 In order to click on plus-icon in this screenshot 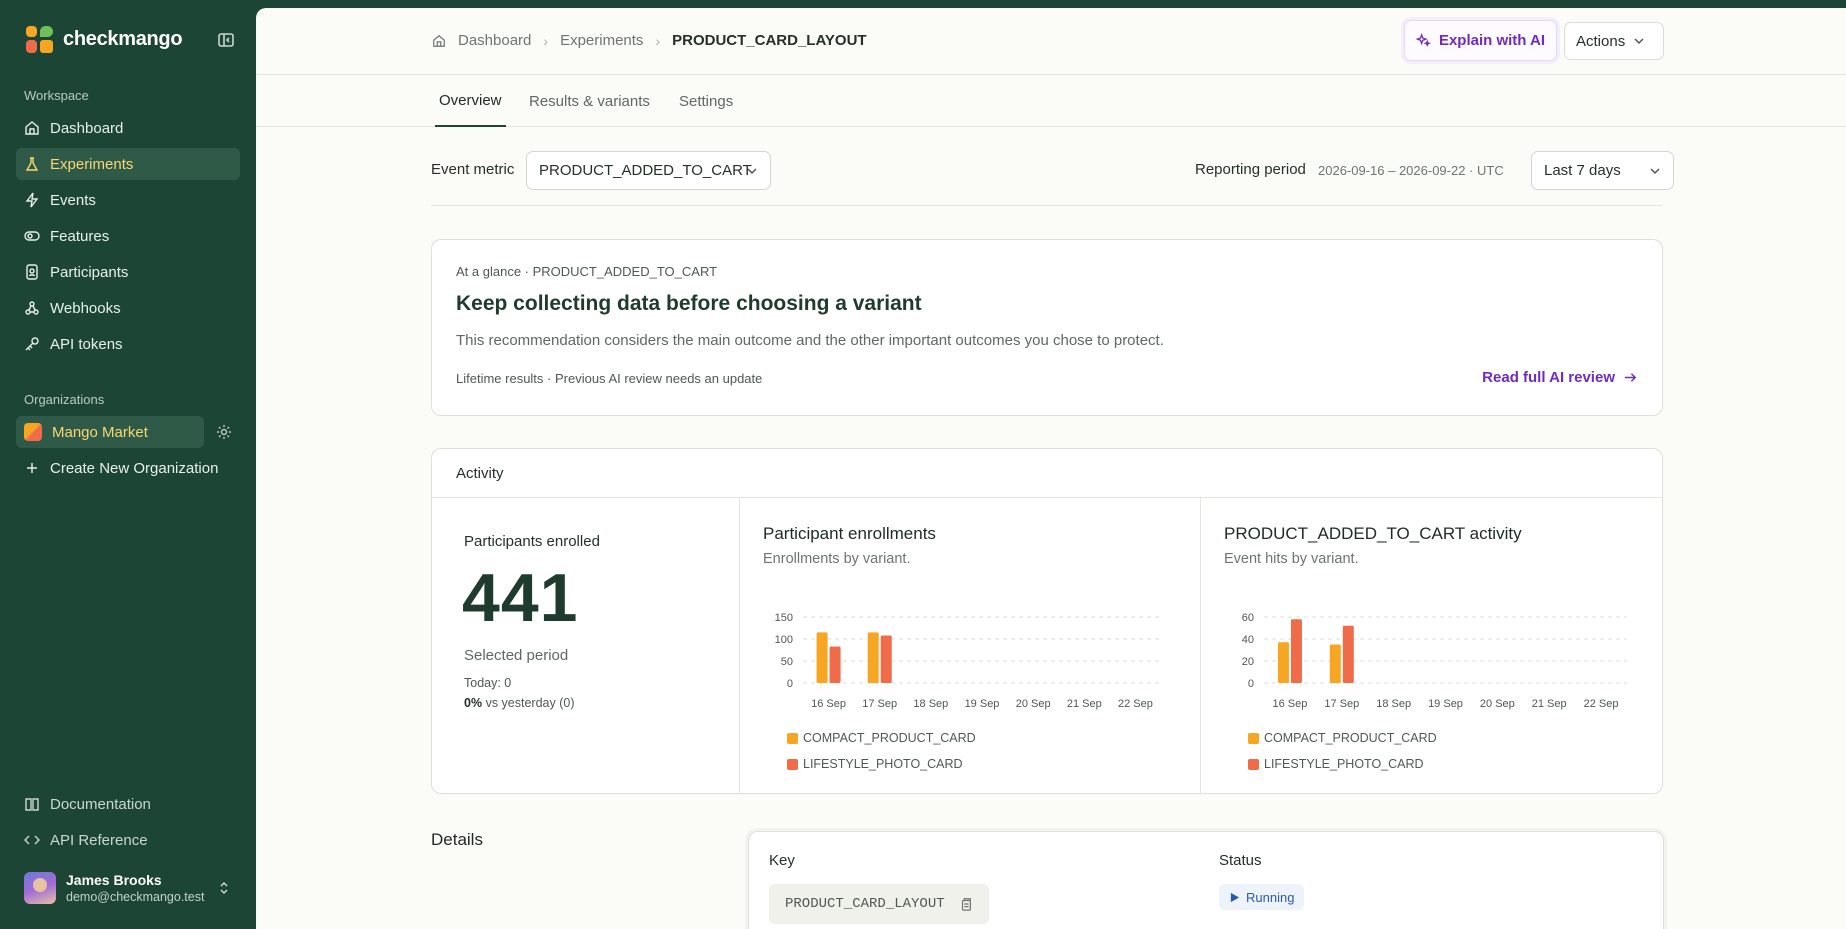, I will do `click(32, 468)`.